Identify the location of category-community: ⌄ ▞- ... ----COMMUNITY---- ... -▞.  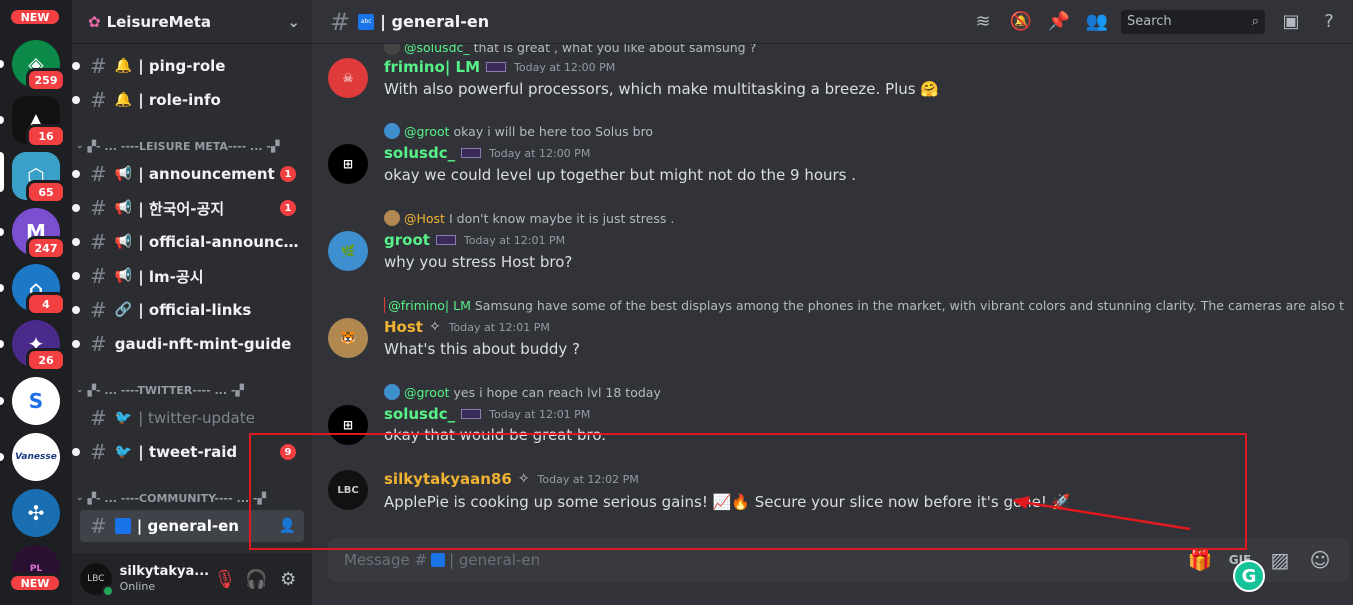
(171, 498).